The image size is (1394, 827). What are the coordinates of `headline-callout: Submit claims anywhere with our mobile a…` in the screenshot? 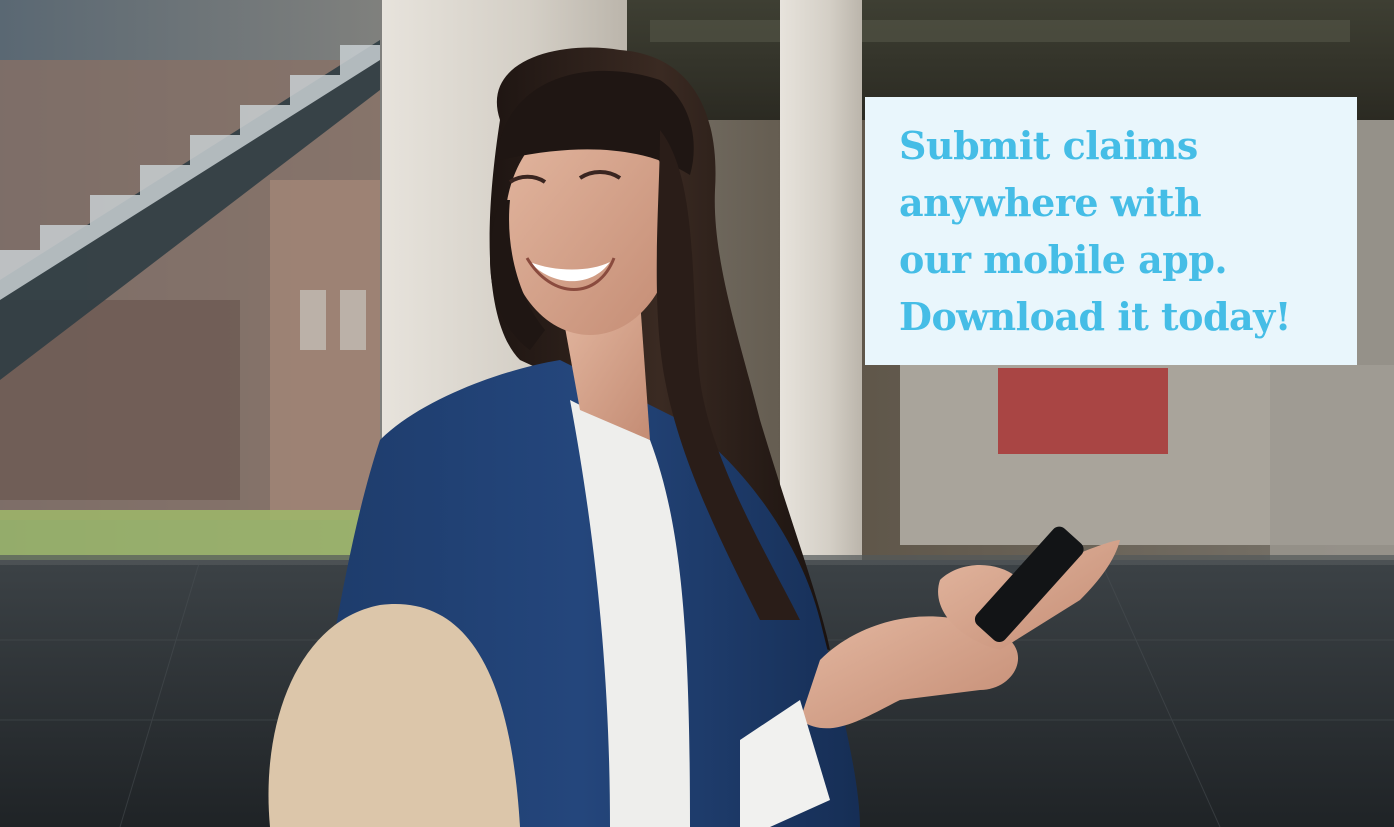 It's located at (1111, 231).